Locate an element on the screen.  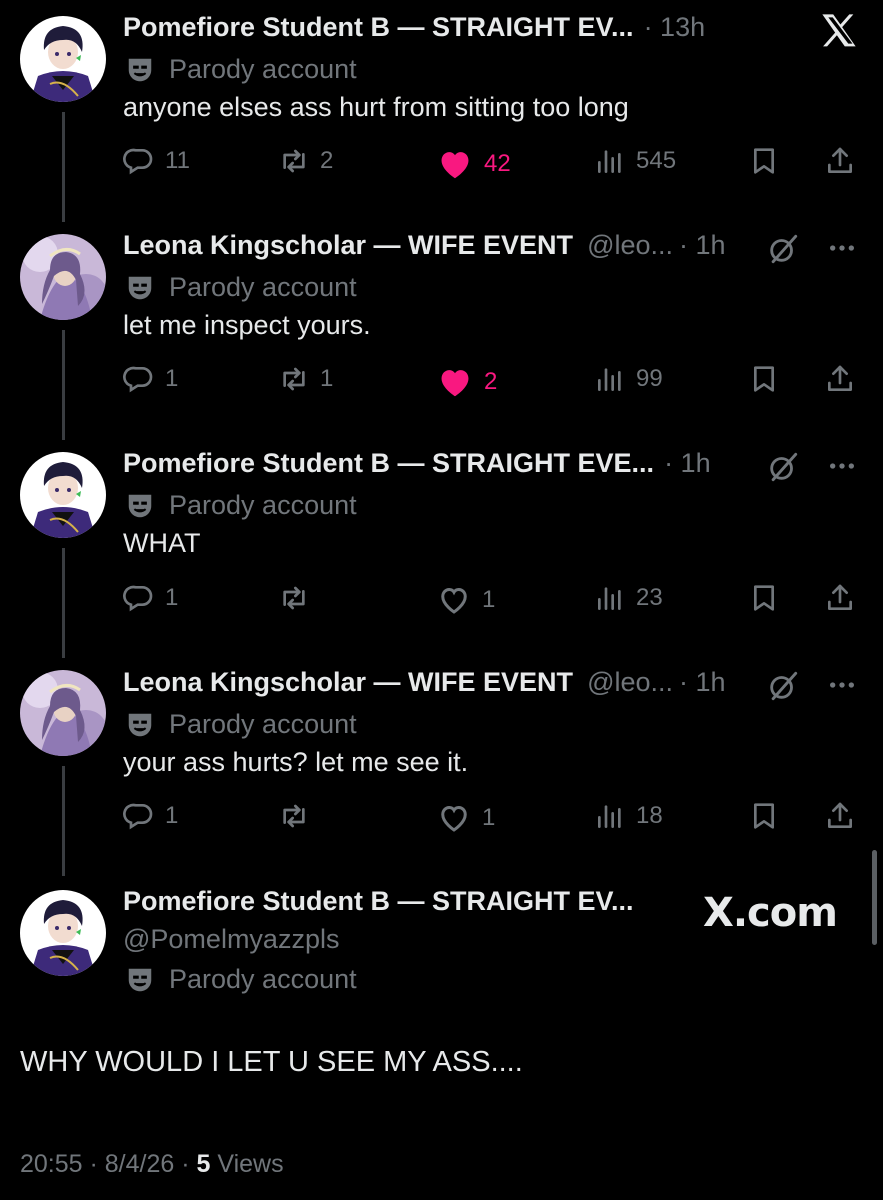
like-count: 2 is located at coordinates (491, 381).